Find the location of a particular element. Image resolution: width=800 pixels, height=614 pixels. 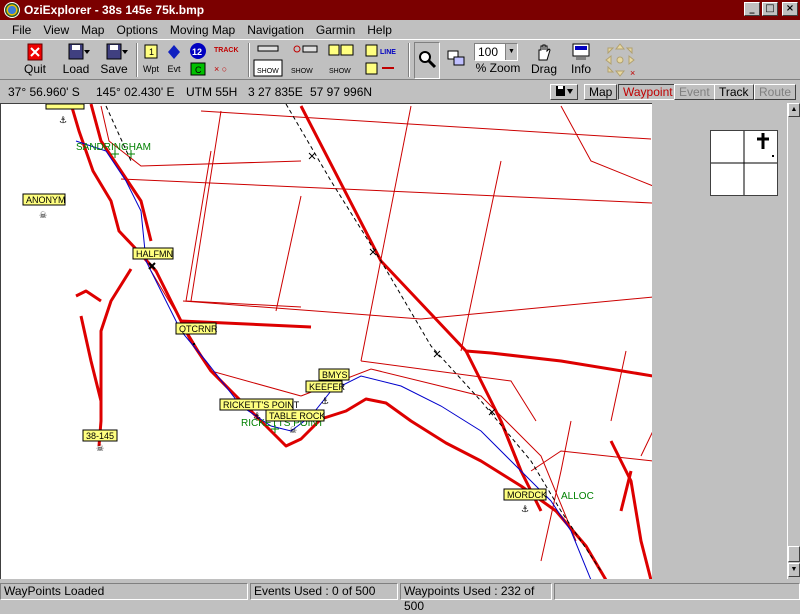

svg-text: TABLE ROCK is located at coordinates (297, 416).